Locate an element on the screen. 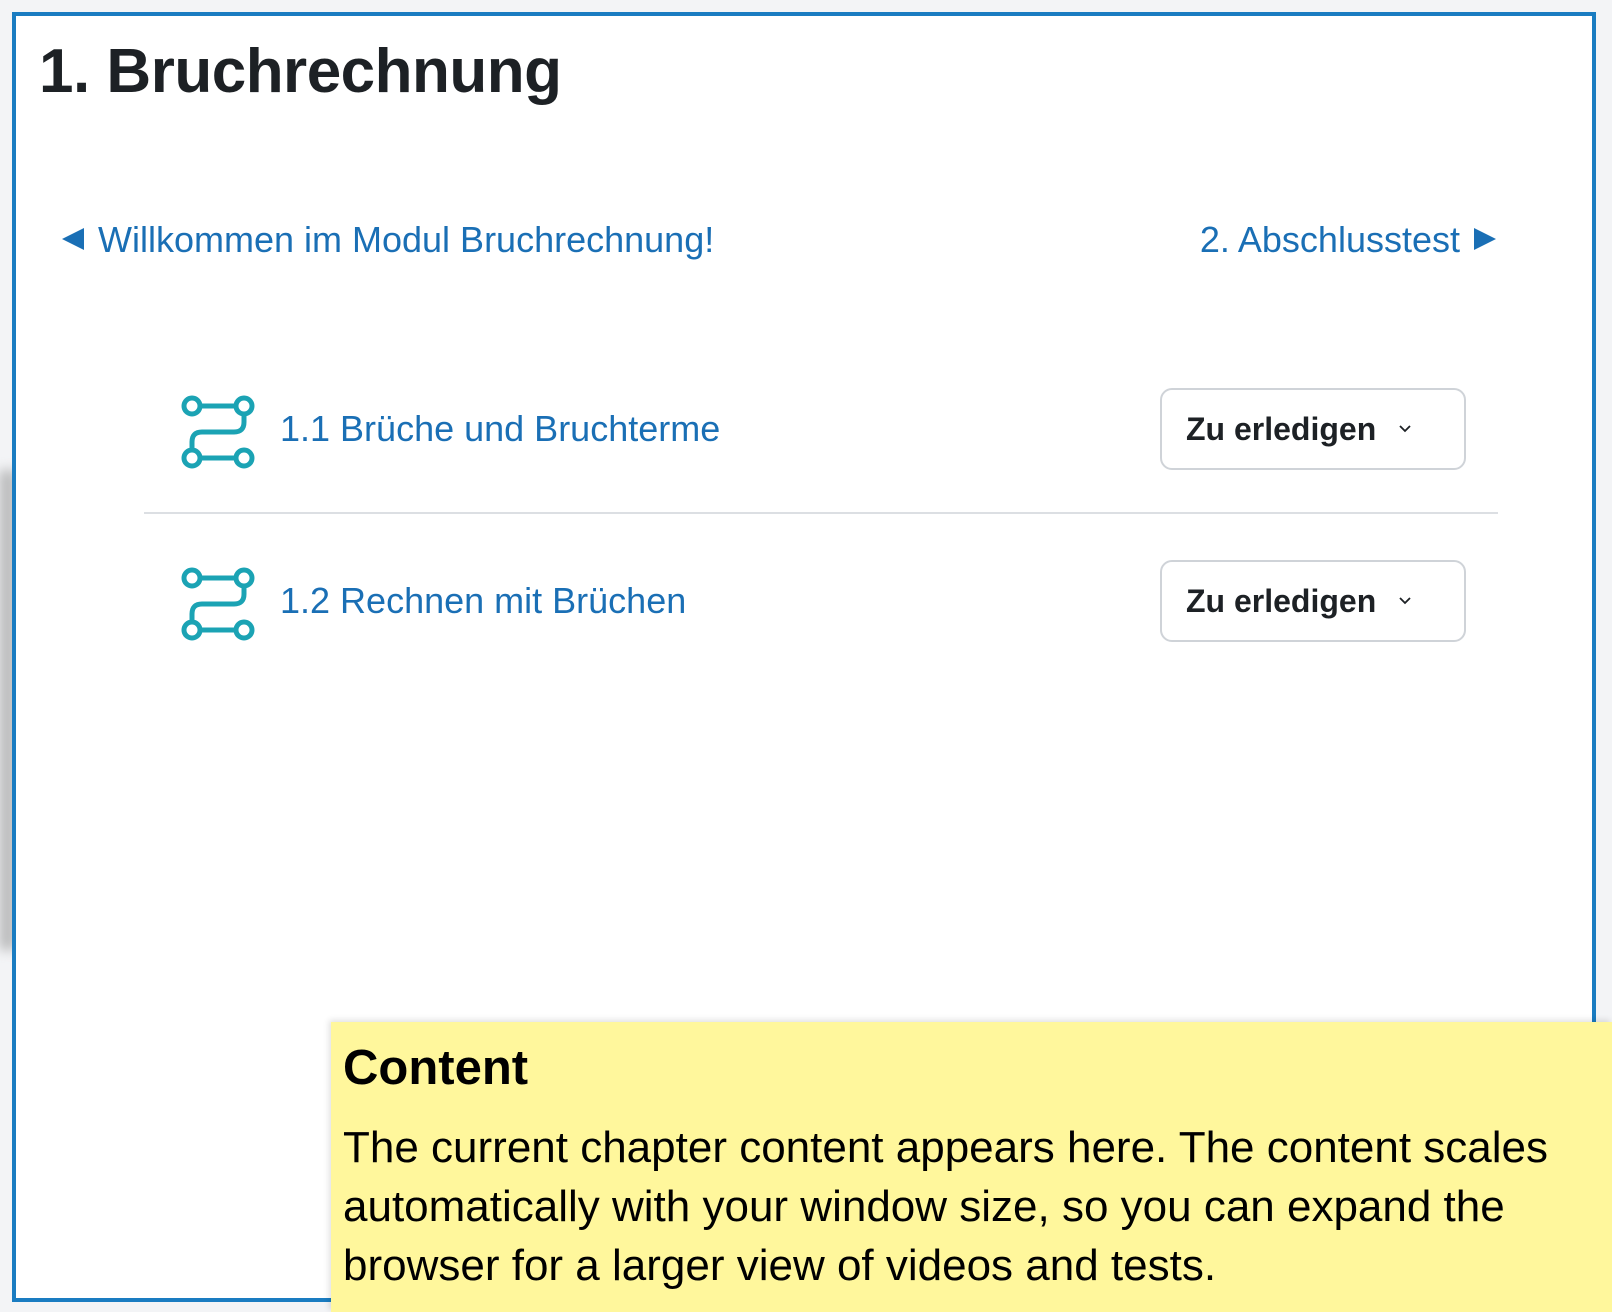 Image resolution: width=1612 pixels, height=1312 pixels. page-title: 1. Bruchrechnung is located at coordinates (300, 71).